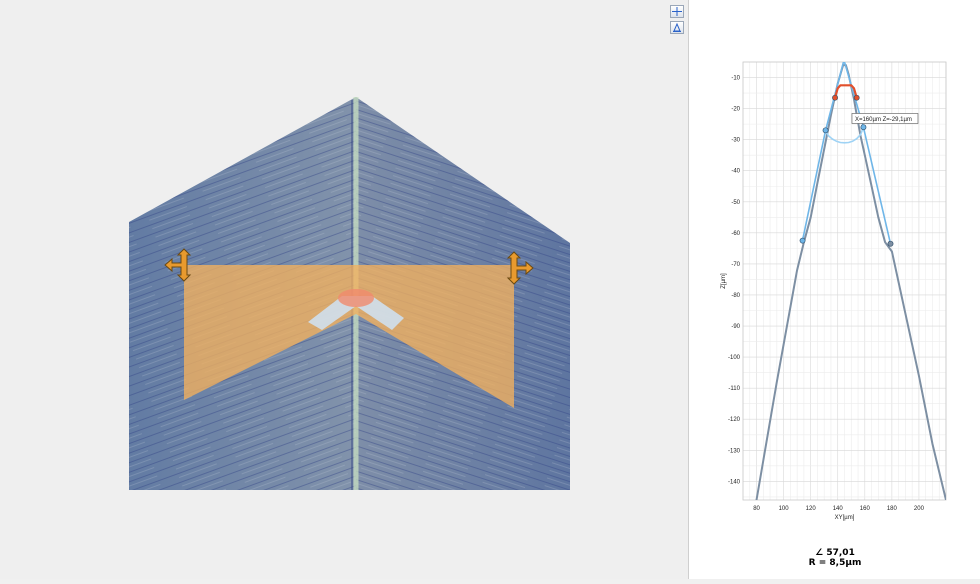  I want to click on series-profile-gray, so click(850, 282).